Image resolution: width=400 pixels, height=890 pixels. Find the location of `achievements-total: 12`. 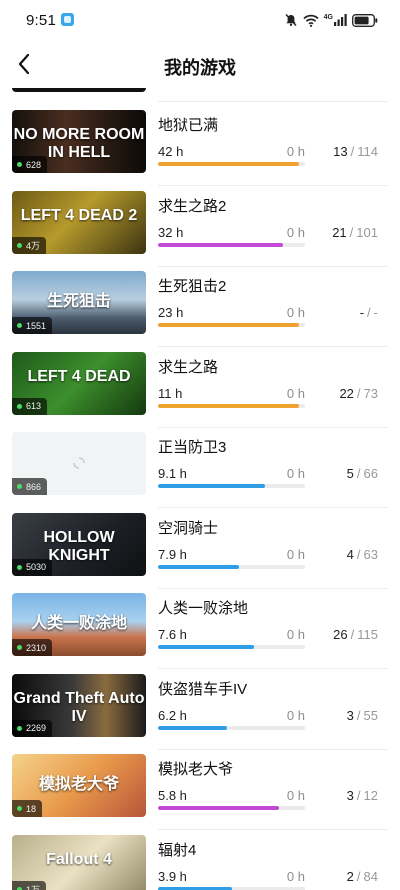

achievements-total: 12 is located at coordinates (370, 795).